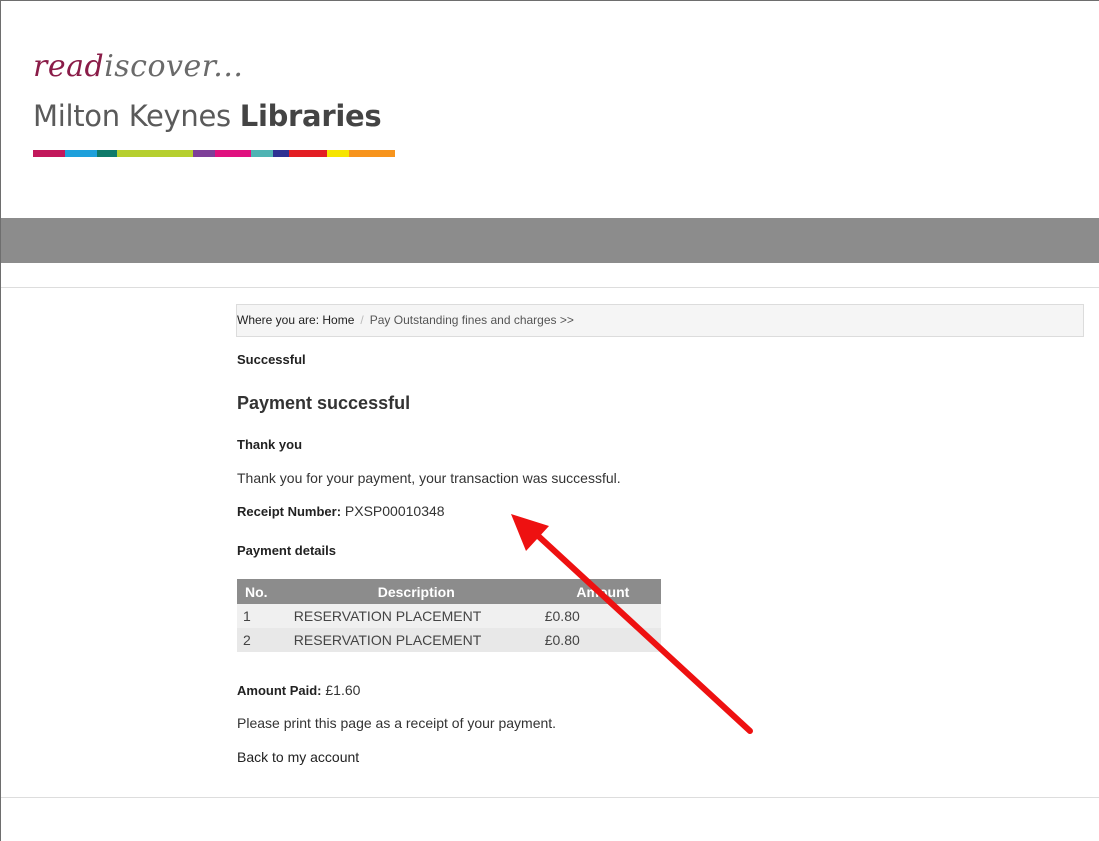 This screenshot has height=841, width=1099. Describe the element at coordinates (550, 240) in the screenshot. I see `navigation-band` at that location.